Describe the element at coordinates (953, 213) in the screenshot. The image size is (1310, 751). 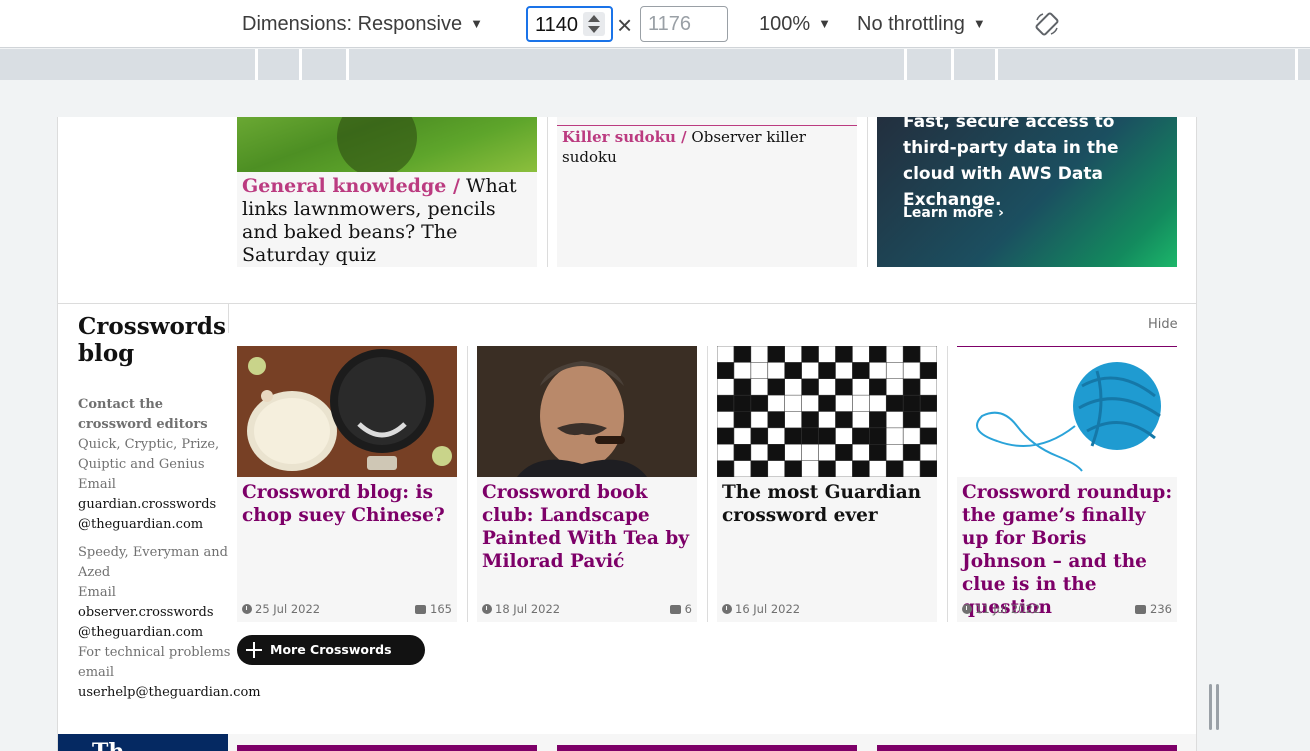
I see `ad-learn-more-link: Learn more ›` at that location.